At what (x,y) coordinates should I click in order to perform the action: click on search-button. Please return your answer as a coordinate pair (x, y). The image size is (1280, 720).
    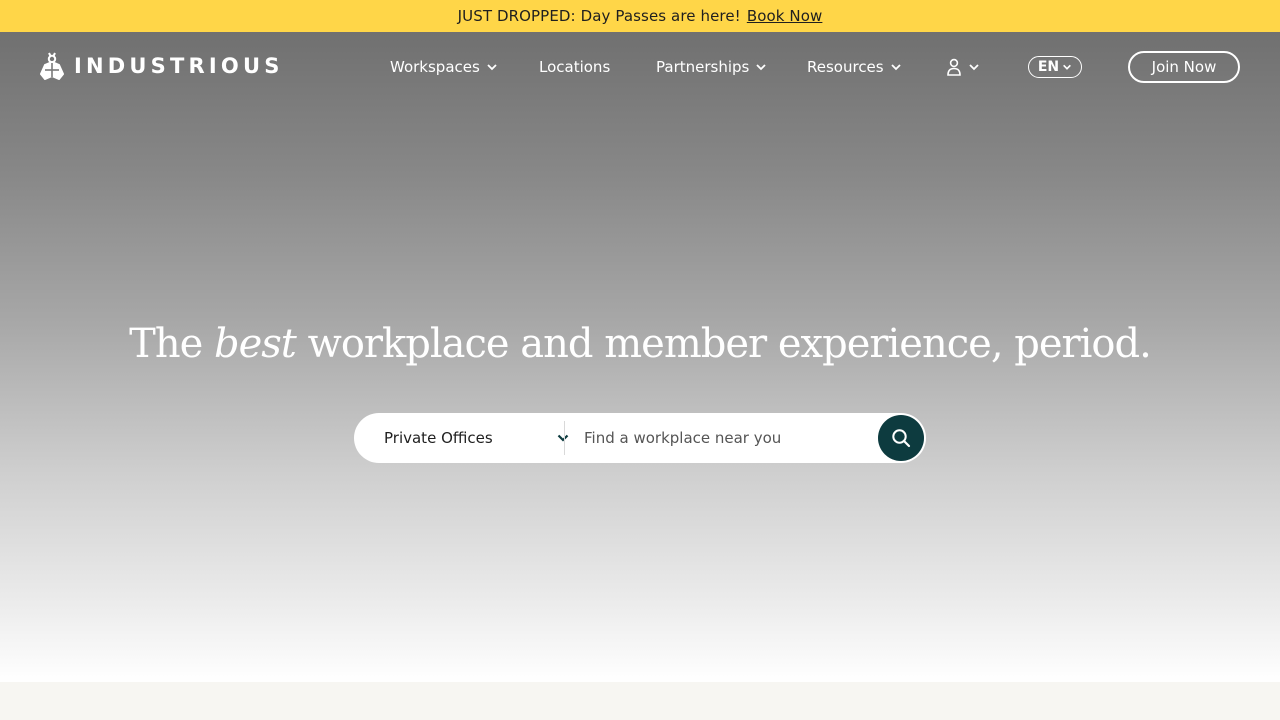
    Looking at the image, I should click on (901, 438).